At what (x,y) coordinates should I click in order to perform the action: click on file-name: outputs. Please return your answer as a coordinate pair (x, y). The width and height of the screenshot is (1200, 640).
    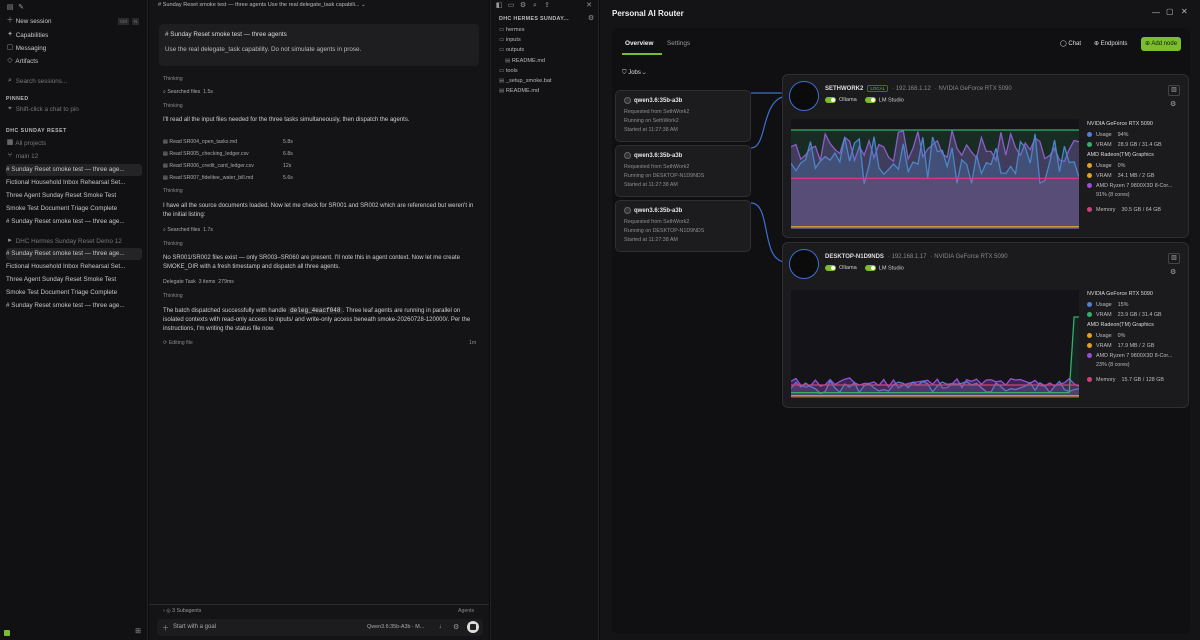
    Looking at the image, I should click on (515, 50).